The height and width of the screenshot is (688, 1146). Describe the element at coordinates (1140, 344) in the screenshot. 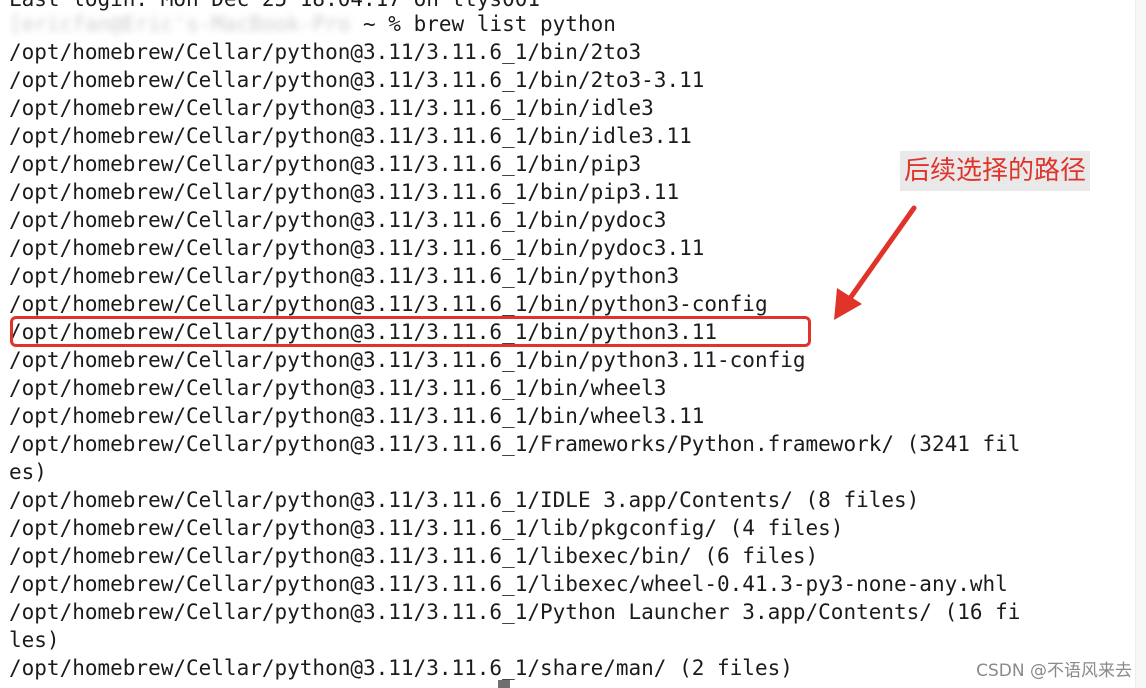

I see `scrollbar` at that location.